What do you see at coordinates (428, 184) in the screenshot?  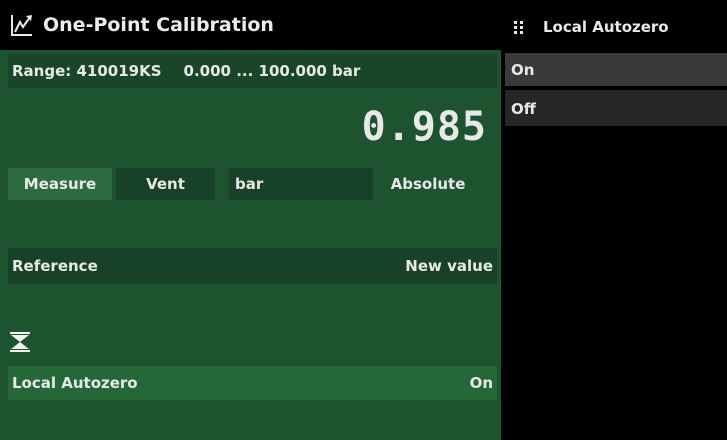 I see `mode-label: Absolute` at bounding box center [428, 184].